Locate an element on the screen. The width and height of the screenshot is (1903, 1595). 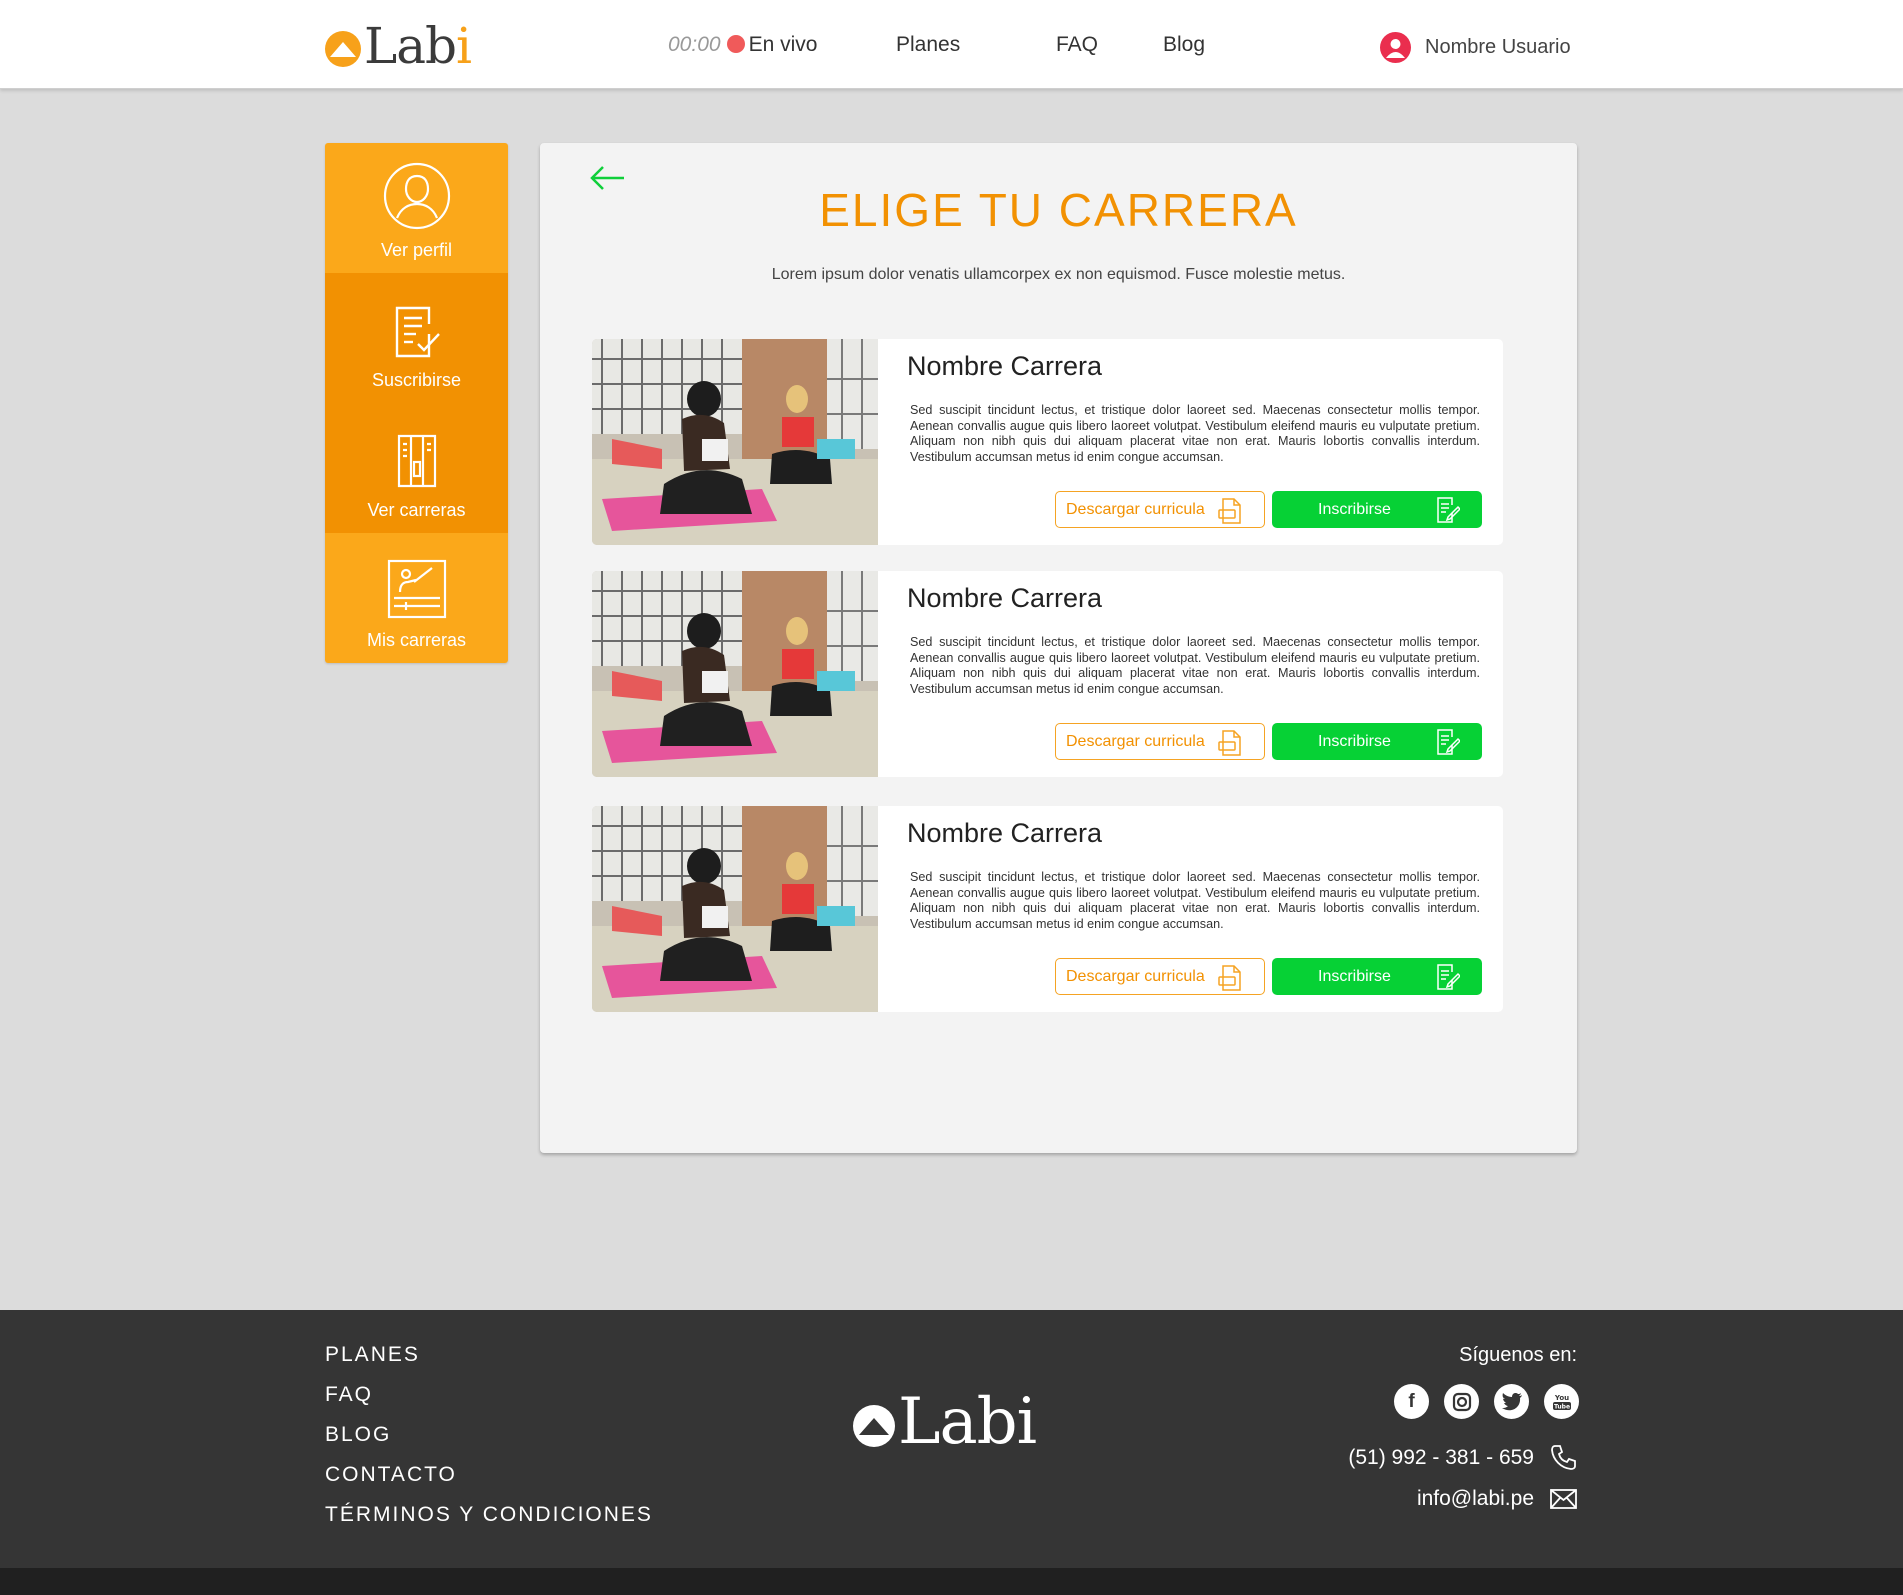
svg-text: You is located at coordinates (1560, 1398).